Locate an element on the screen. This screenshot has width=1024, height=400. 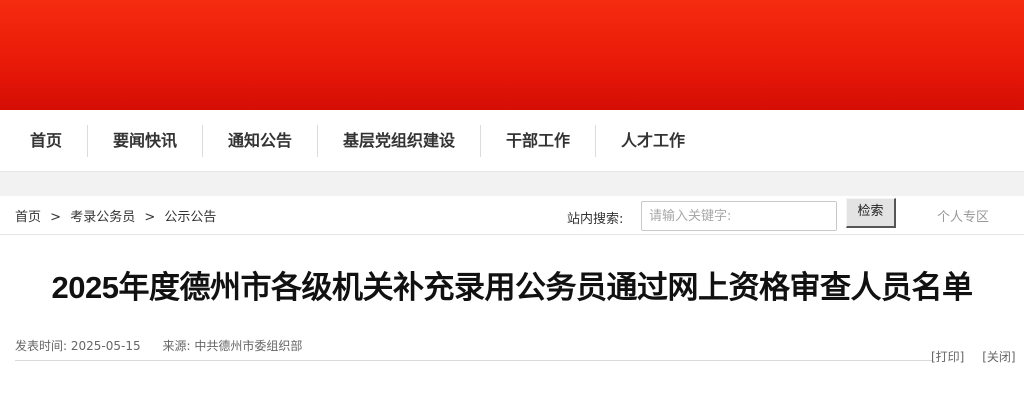
publish-time-label: 发表时间: is located at coordinates (41, 346).